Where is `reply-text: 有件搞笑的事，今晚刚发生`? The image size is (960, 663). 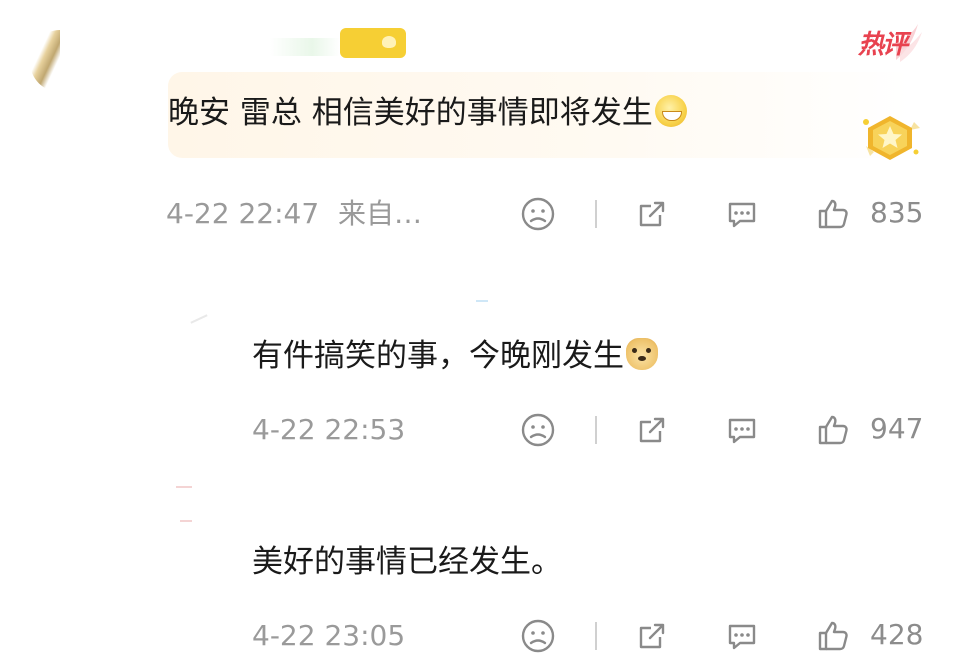
reply-text: 有件搞笑的事，今晚刚发生 is located at coordinates (455, 356).